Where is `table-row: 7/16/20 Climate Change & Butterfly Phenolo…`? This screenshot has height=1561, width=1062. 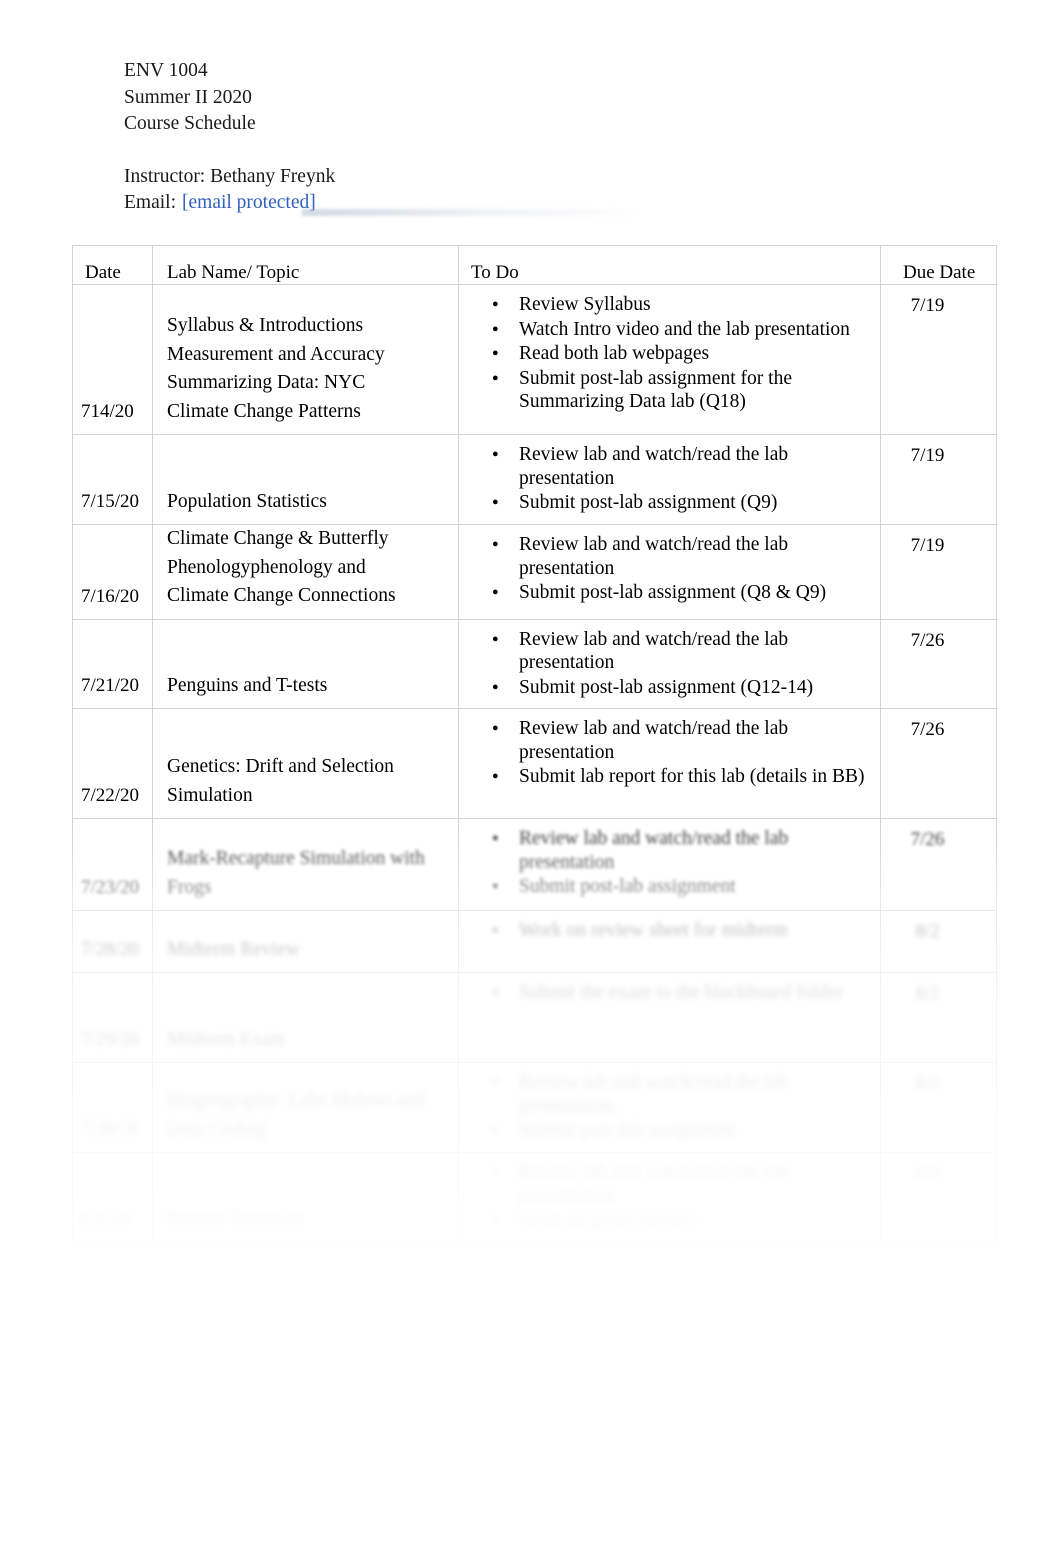 table-row: 7/16/20 Climate Change & Butterfly Phenolo… is located at coordinates (534, 572).